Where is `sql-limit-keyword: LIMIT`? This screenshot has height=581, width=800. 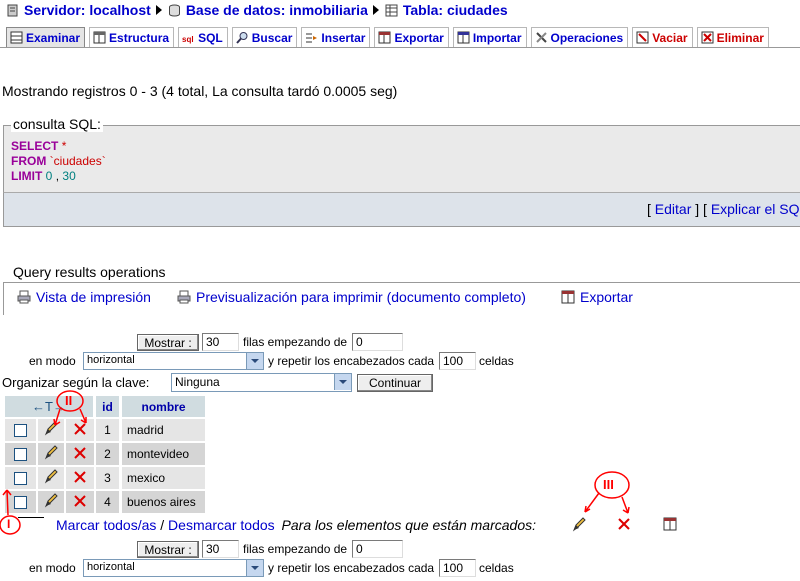
sql-limit-keyword: LIMIT is located at coordinates (27, 176).